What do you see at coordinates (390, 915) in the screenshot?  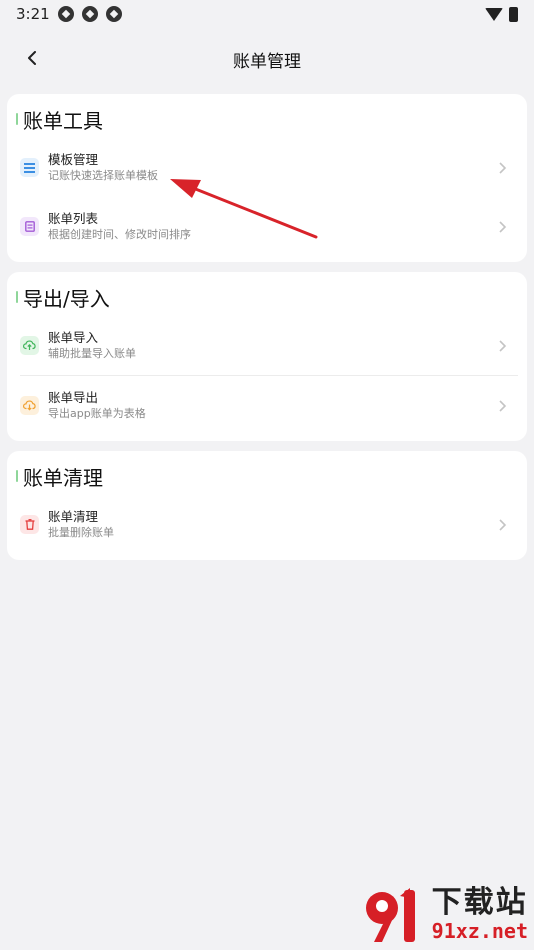 I see `watermark-logo-icon` at bounding box center [390, 915].